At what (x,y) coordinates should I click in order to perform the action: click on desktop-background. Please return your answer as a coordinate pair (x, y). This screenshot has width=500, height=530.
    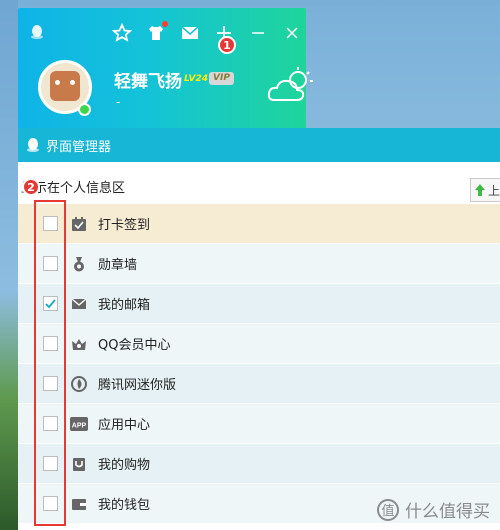
    Looking at the image, I should click on (9, 265).